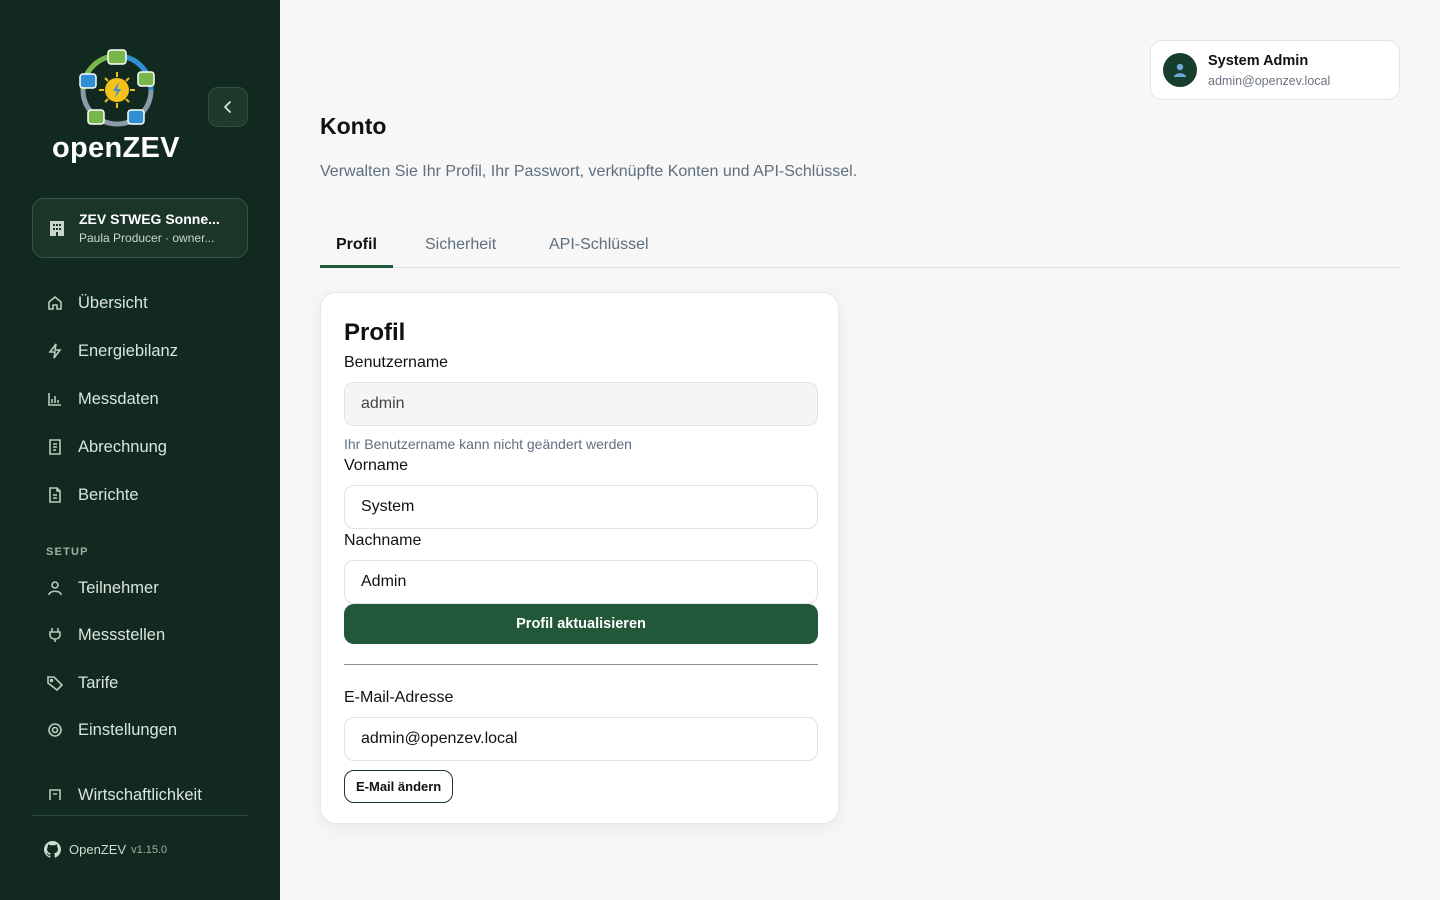  Describe the element at coordinates (67, 552) in the screenshot. I see `section-label-setup: SETUP` at that location.